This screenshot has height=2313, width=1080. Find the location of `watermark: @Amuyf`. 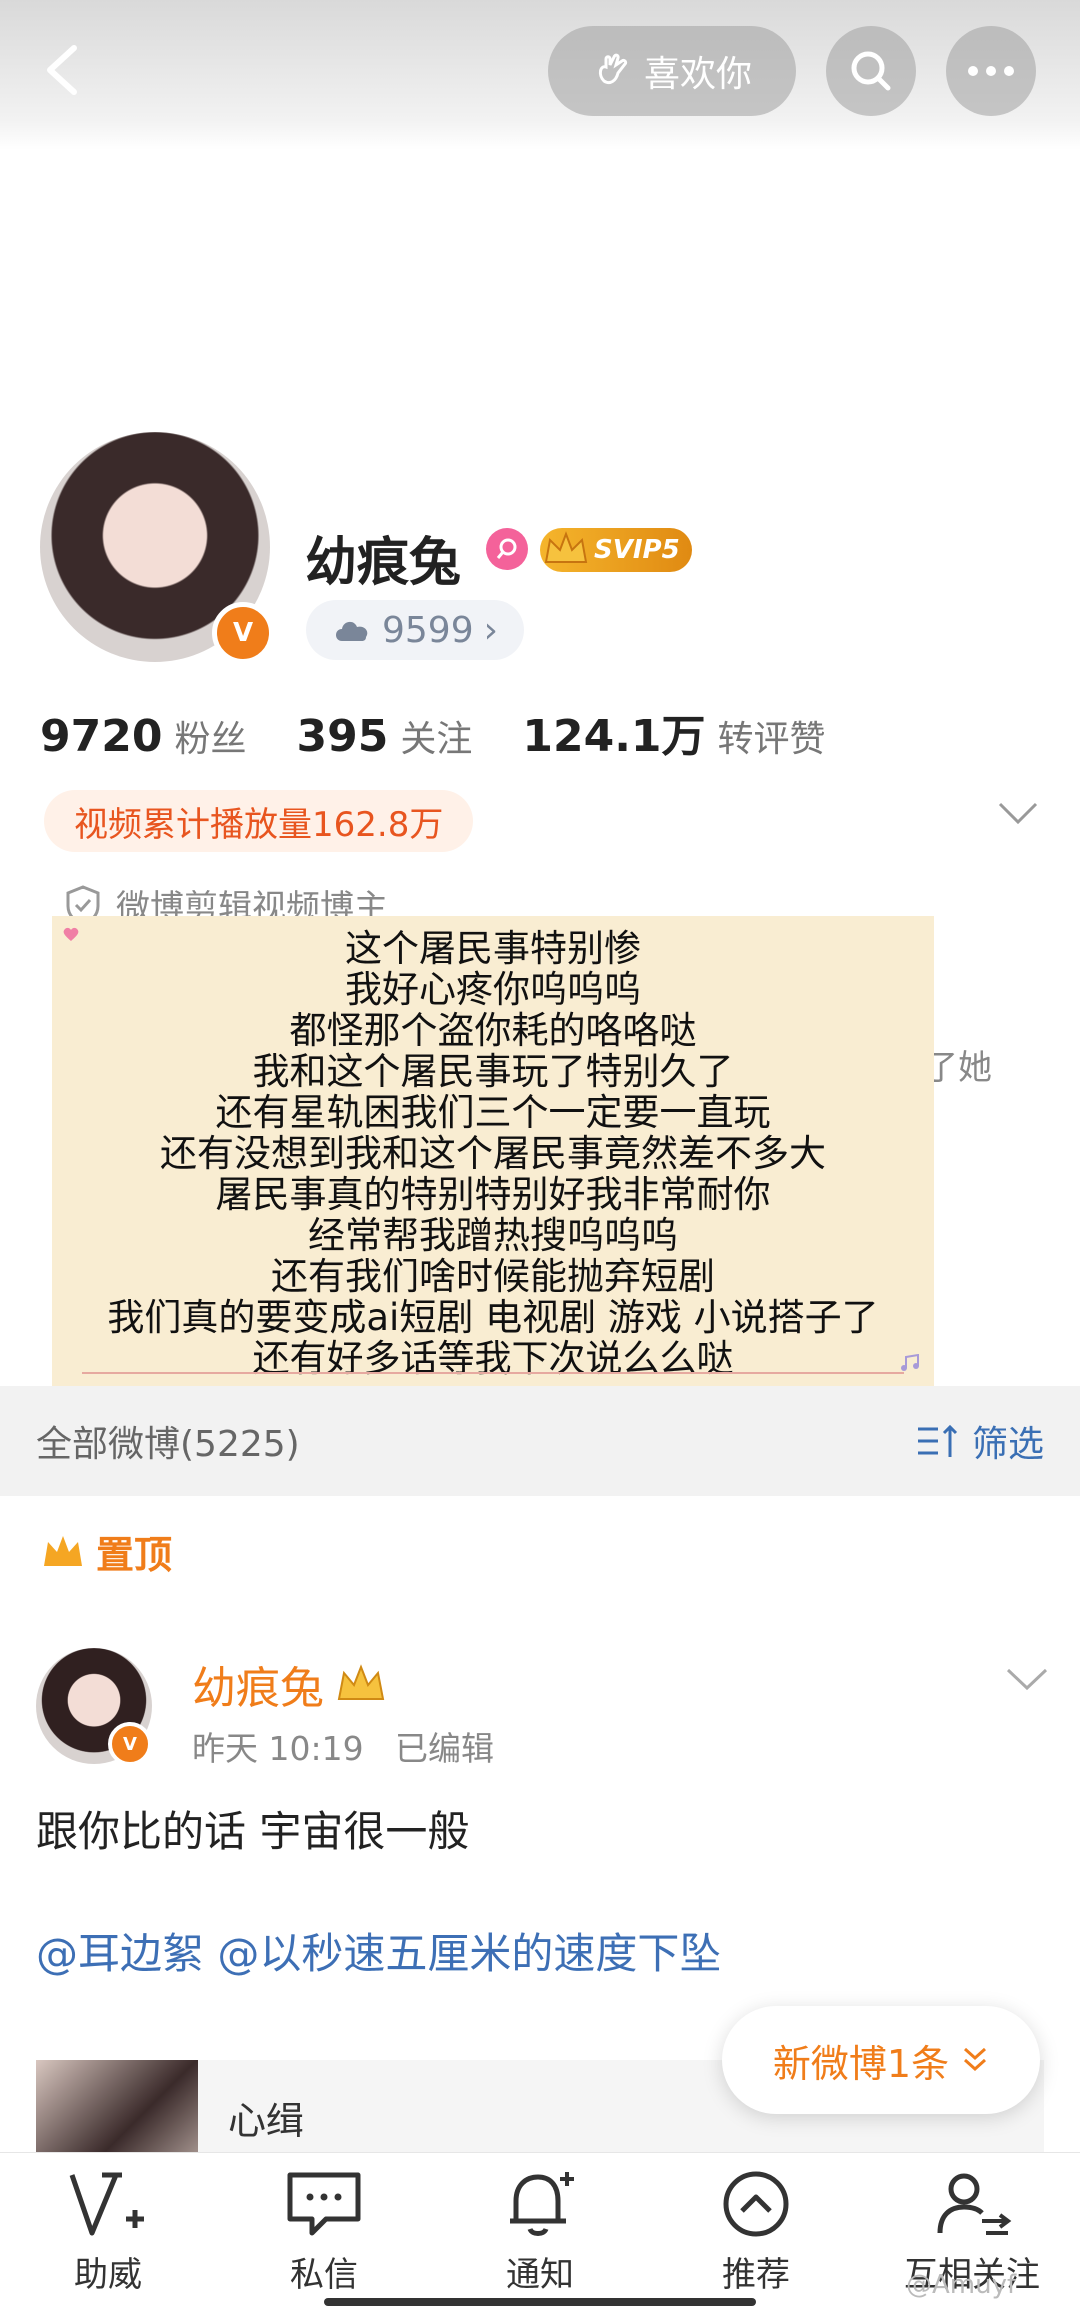

watermark: @Amuyf is located at coordinates (961, 2285).